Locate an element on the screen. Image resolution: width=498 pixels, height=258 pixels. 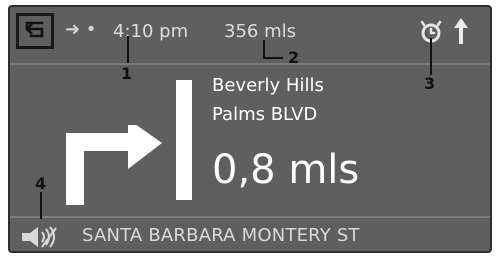
callout-2-line-v is located at coordinates (264, 49).